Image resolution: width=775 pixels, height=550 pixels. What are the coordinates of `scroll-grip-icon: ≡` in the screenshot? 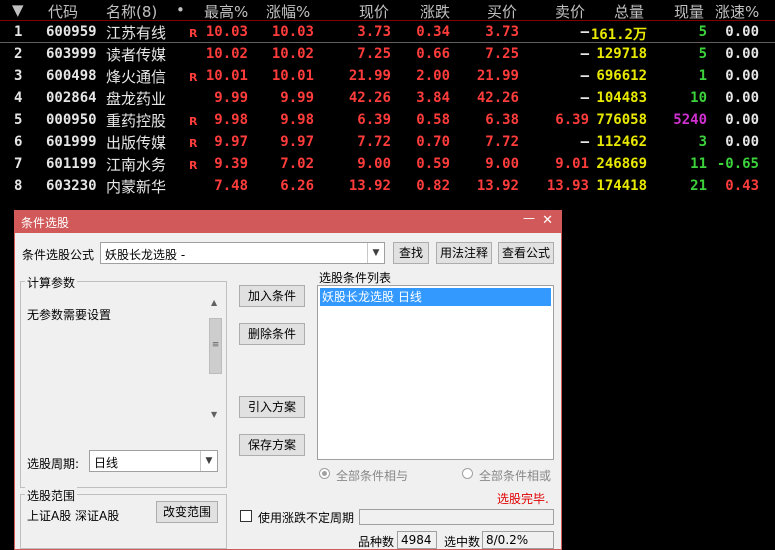 It's located at (215, 345).